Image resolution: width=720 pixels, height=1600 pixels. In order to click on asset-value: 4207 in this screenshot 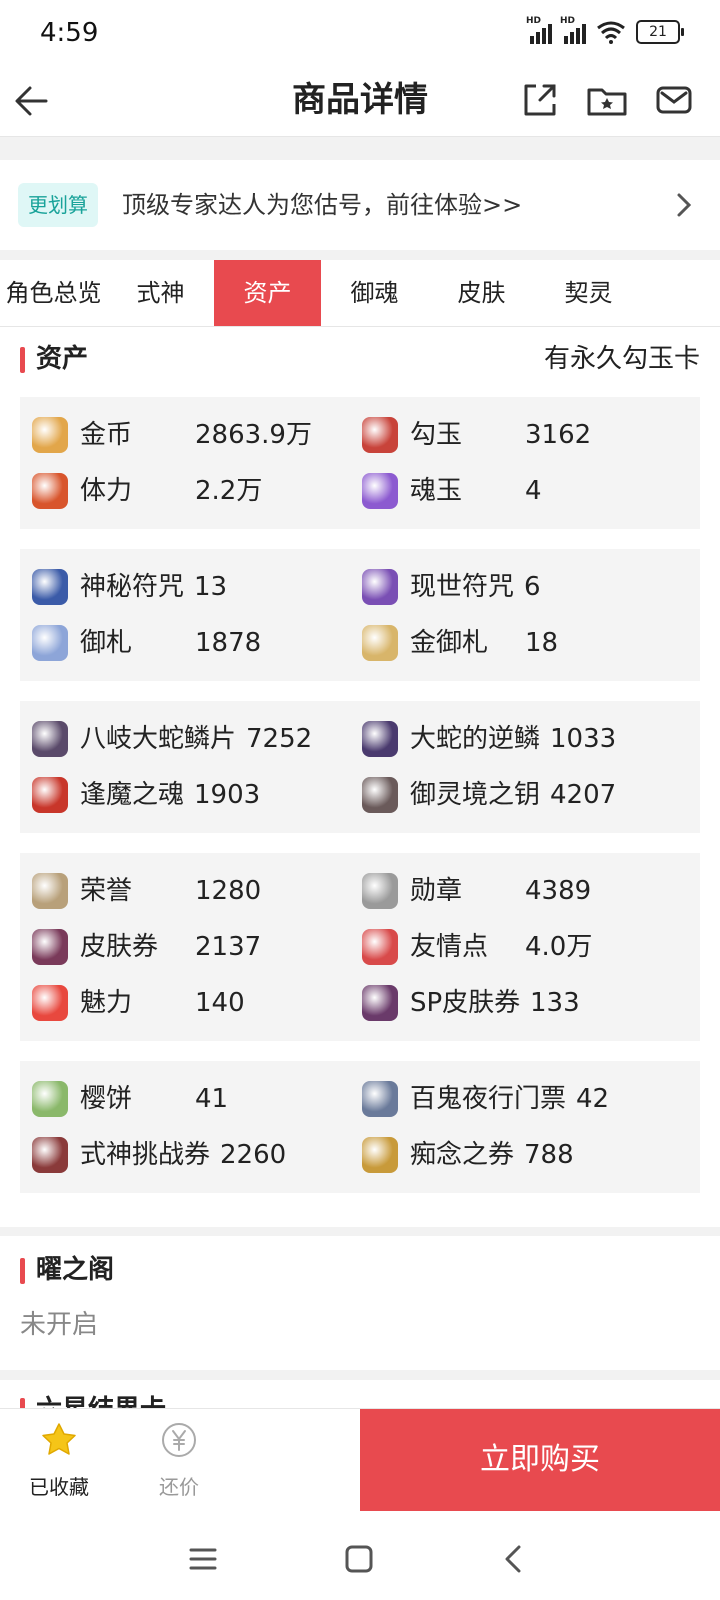, I will do `click(583, 795)`.